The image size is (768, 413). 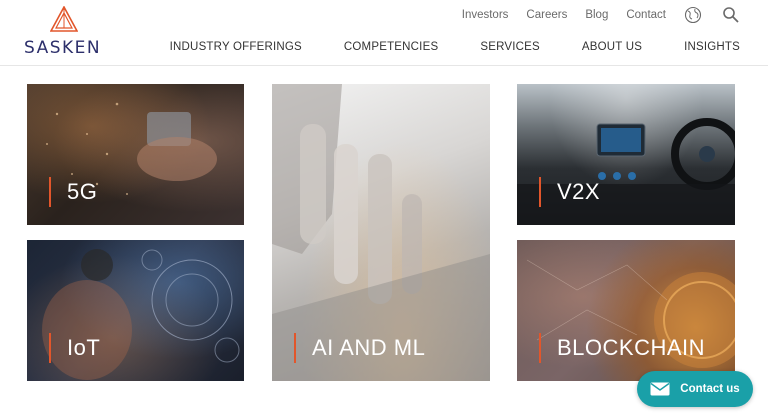 What do you see at coordinates (485, 15) in the screenshot?
I see `util-link-investors: Investors` at bounding box center [485, 15].